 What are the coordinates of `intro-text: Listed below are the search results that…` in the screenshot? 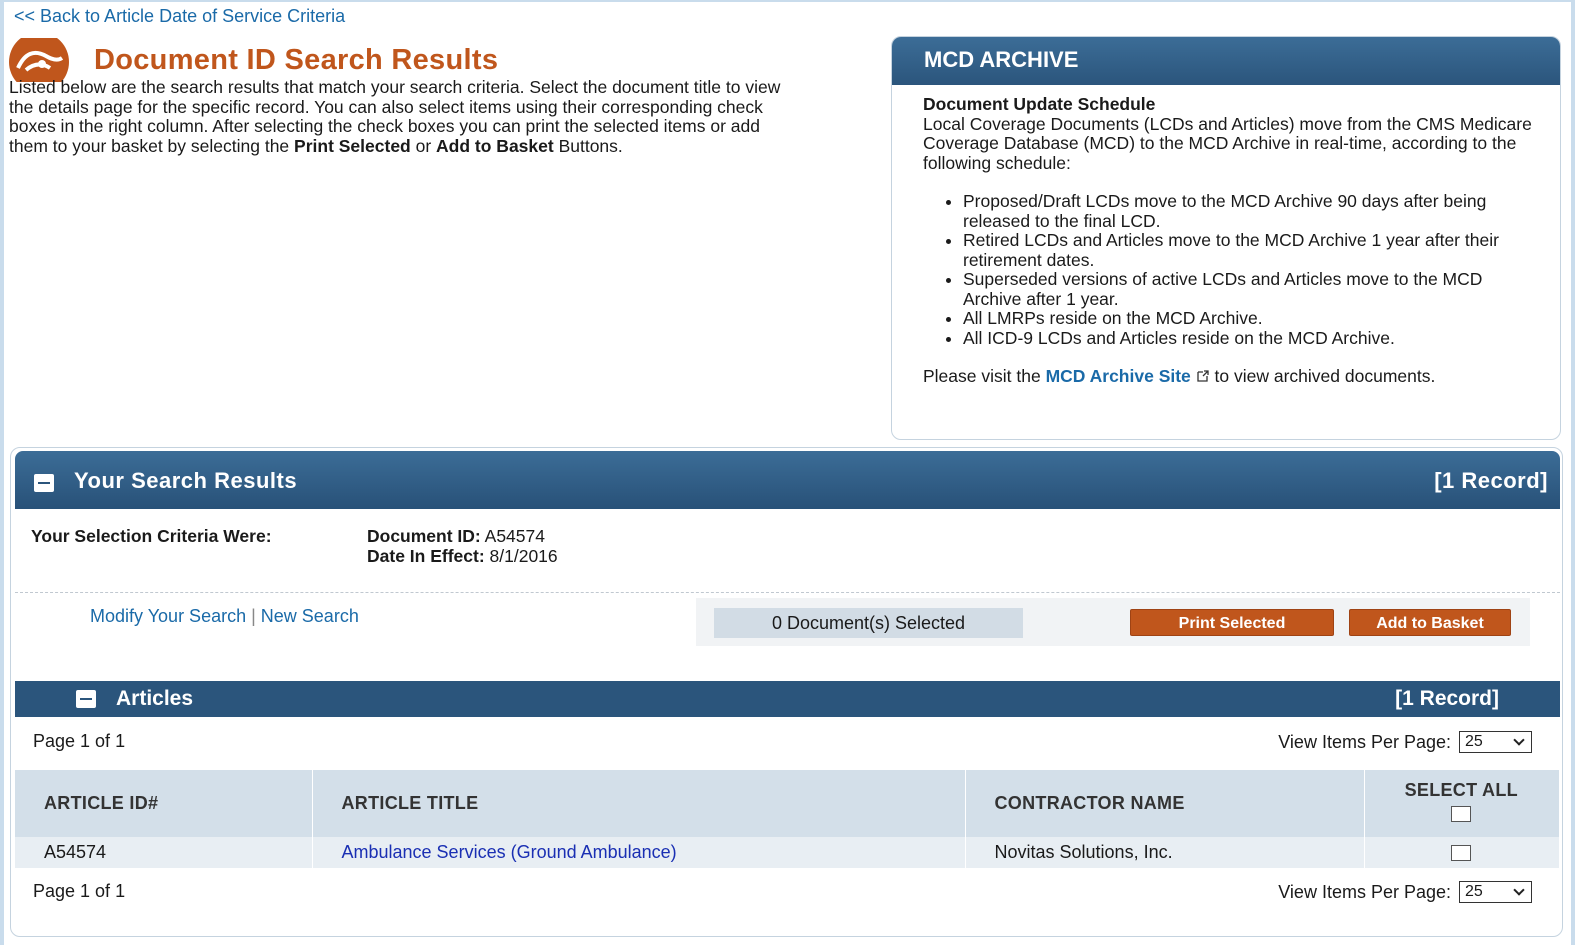 It's located at (395, 116).